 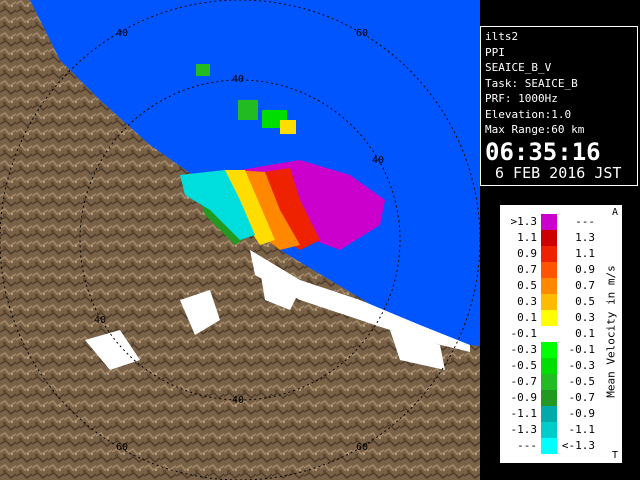 I want to click on legend-low-value: -0.1, so click(x=524, y=333).